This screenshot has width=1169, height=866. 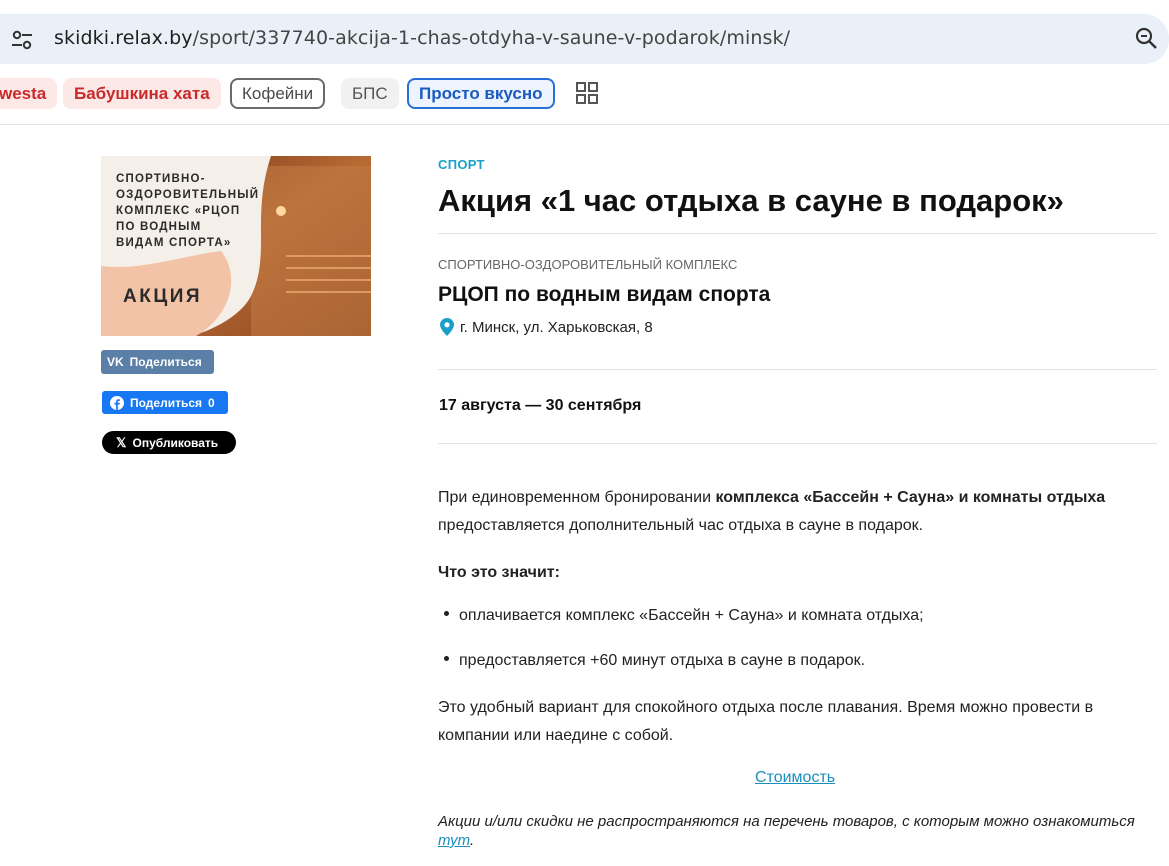 I want to click on fb-share-label: Поделиться, so click(x=166, y=402).